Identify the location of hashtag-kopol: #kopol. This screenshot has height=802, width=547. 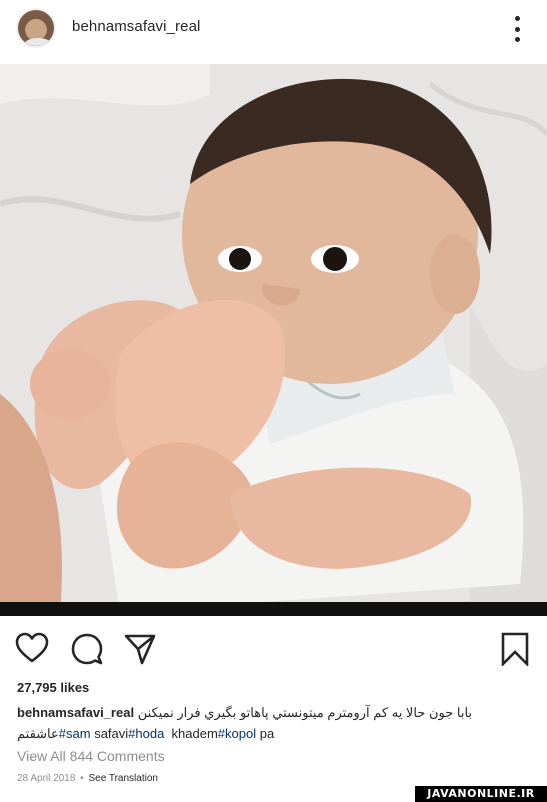
(237, 733).